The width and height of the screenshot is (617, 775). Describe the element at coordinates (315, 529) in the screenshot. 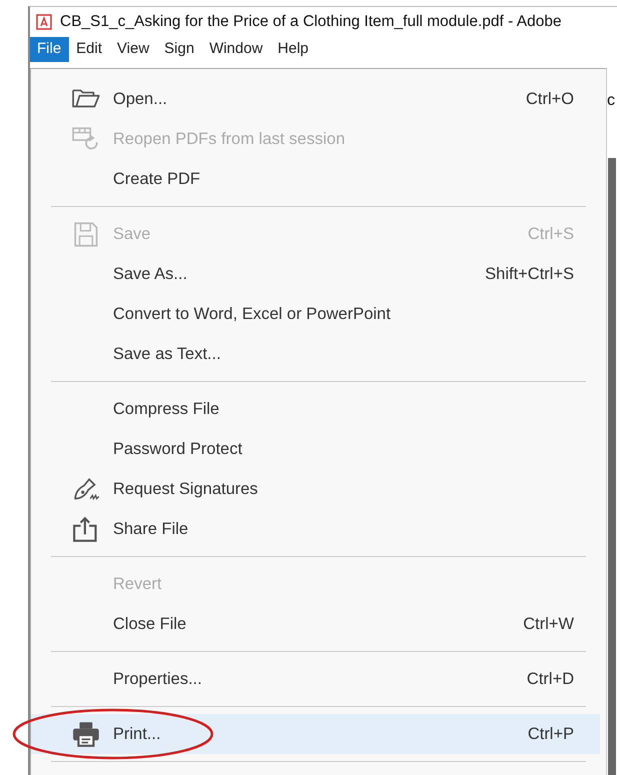

I see `menu-item: Share File` at that location.